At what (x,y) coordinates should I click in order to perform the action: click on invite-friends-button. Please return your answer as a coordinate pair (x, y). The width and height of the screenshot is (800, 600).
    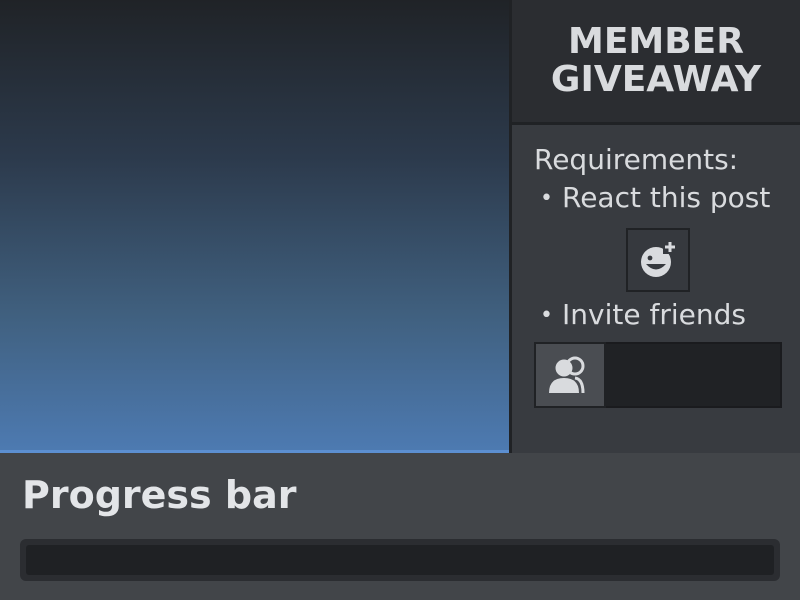
    Looking at the image, I should click on (570, 375).